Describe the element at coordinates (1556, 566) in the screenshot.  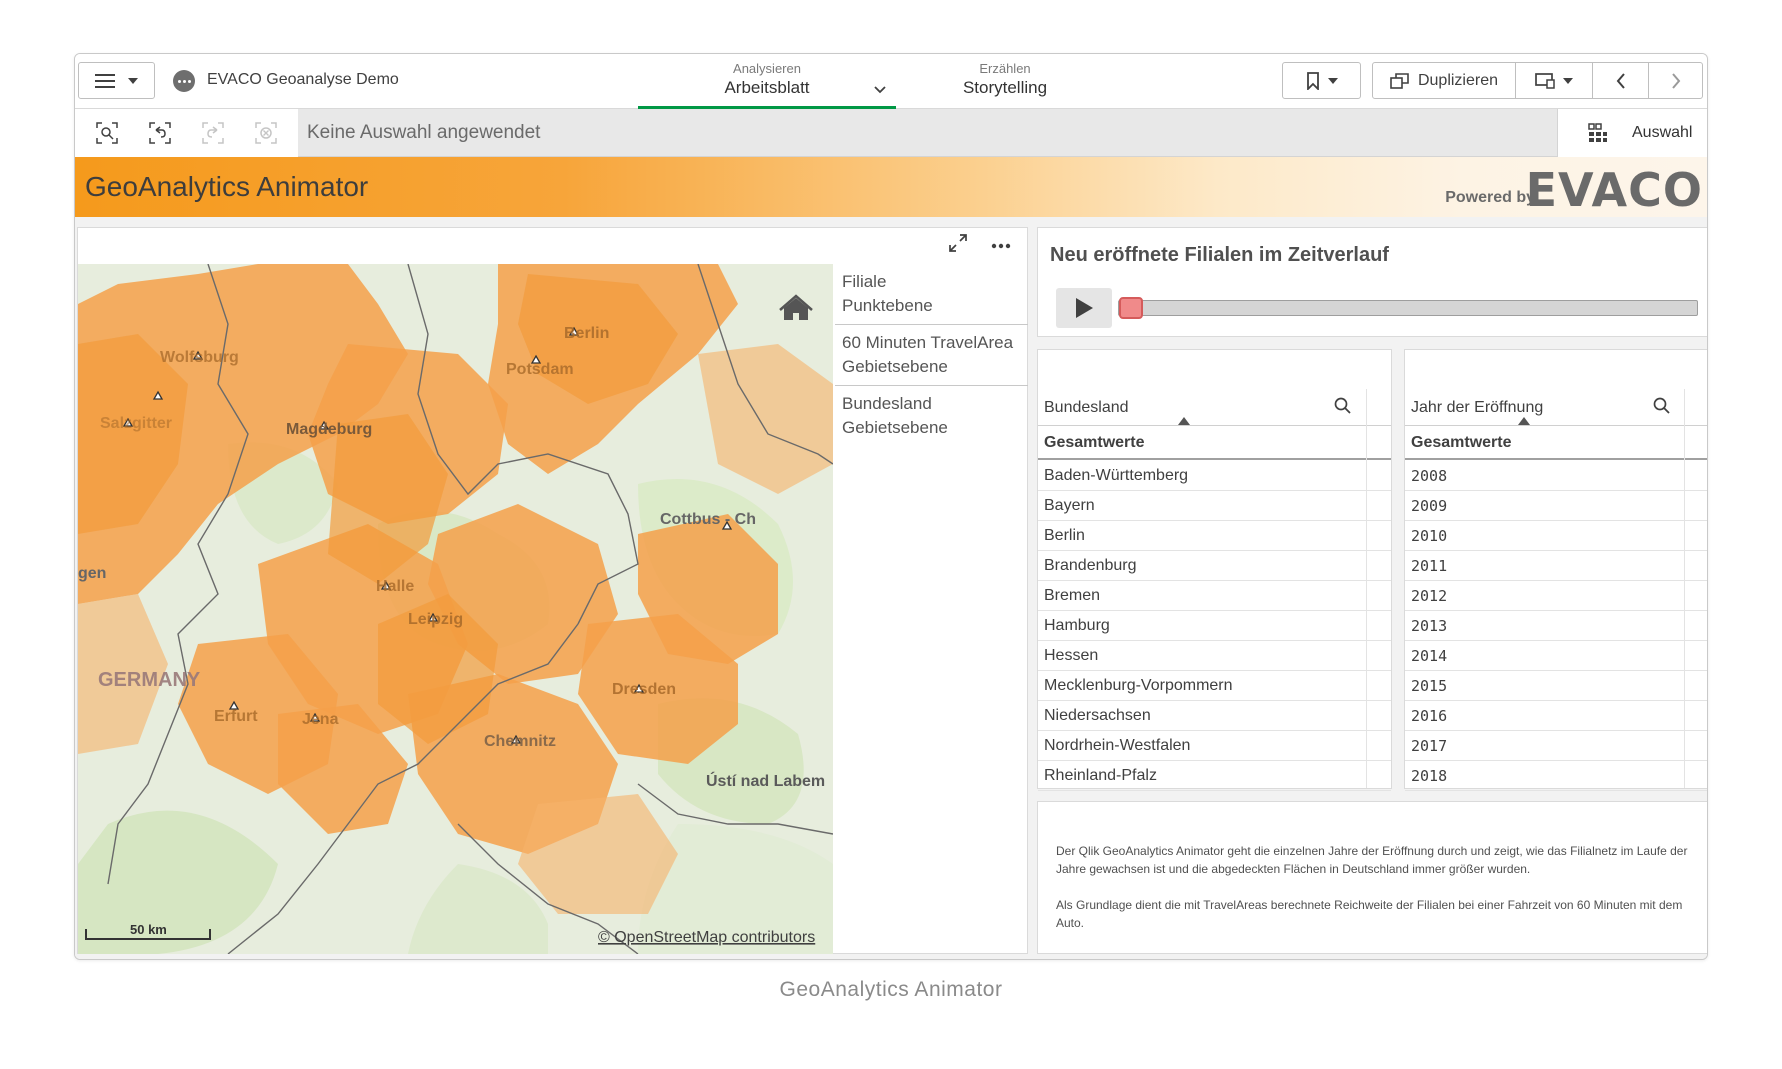
I see `list-item: 2011` at that location.